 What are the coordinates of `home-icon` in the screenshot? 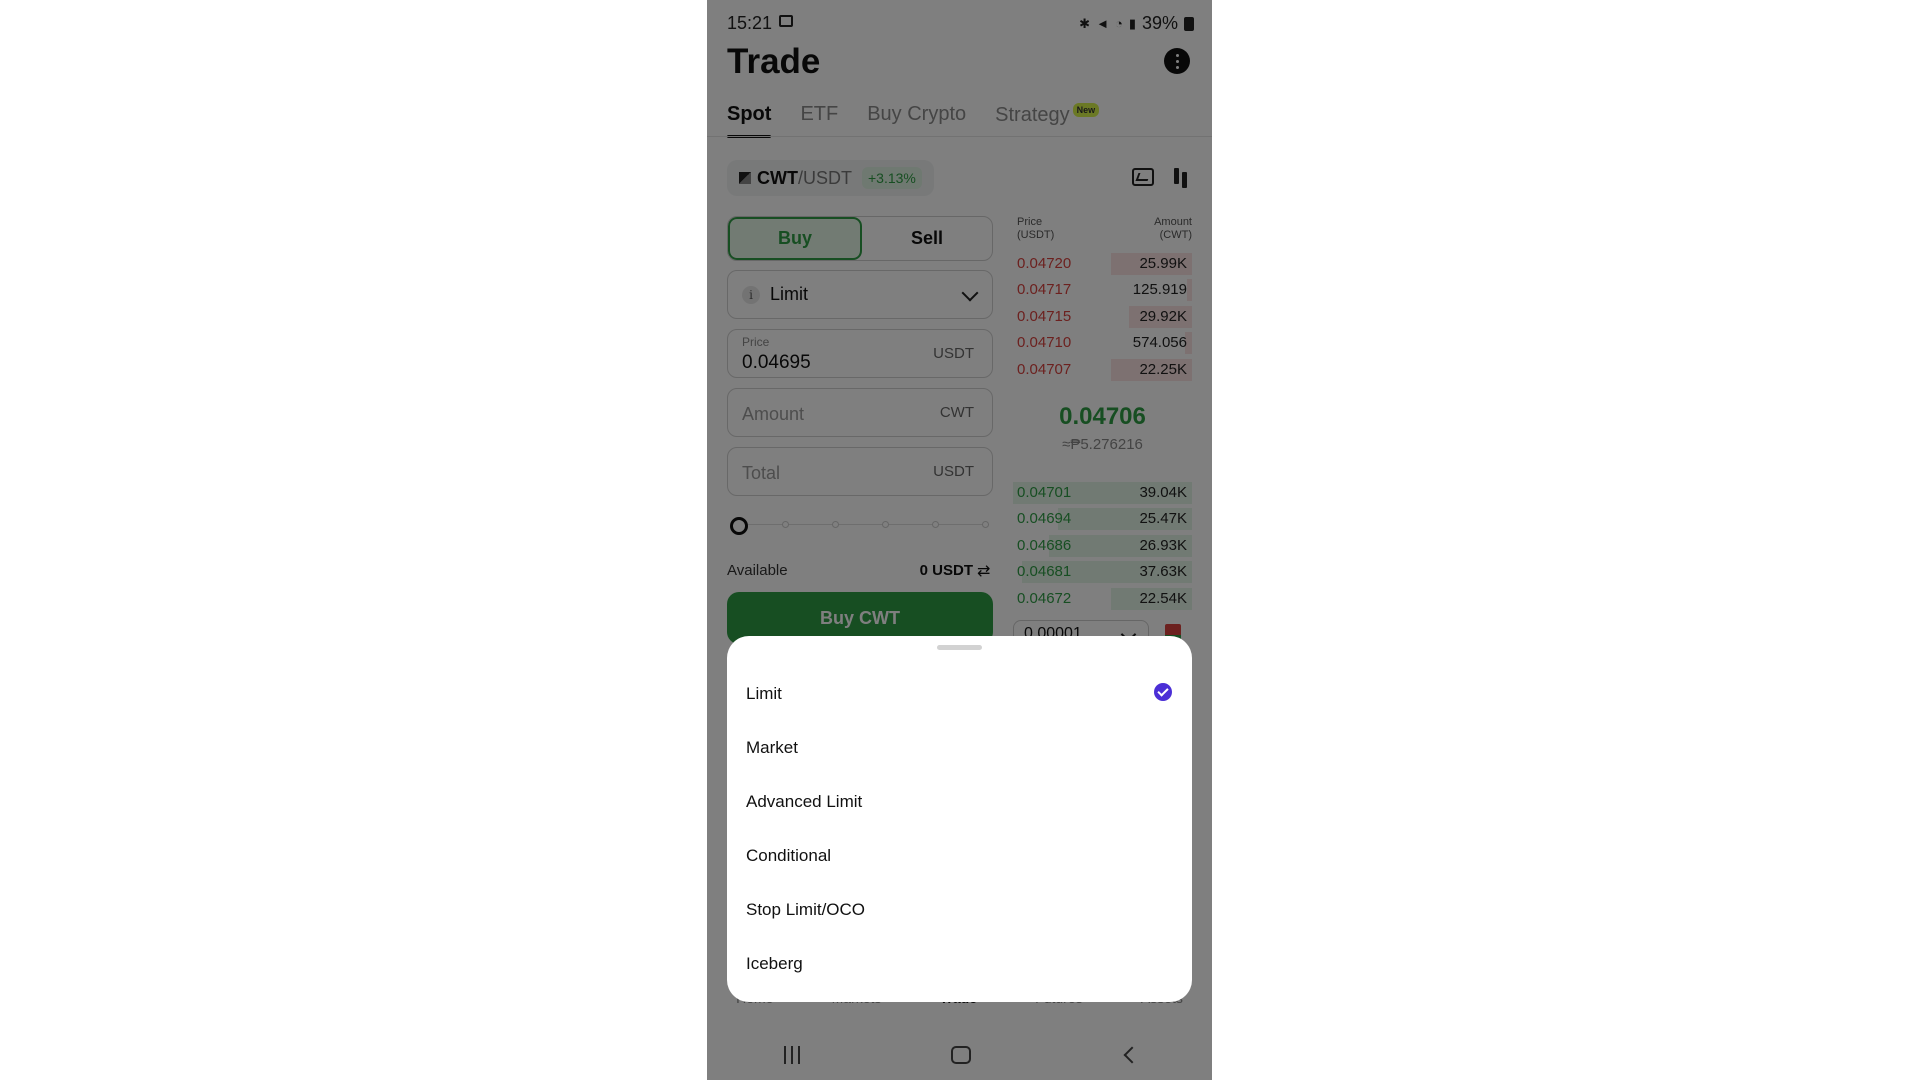 It's located at (961, 1055).